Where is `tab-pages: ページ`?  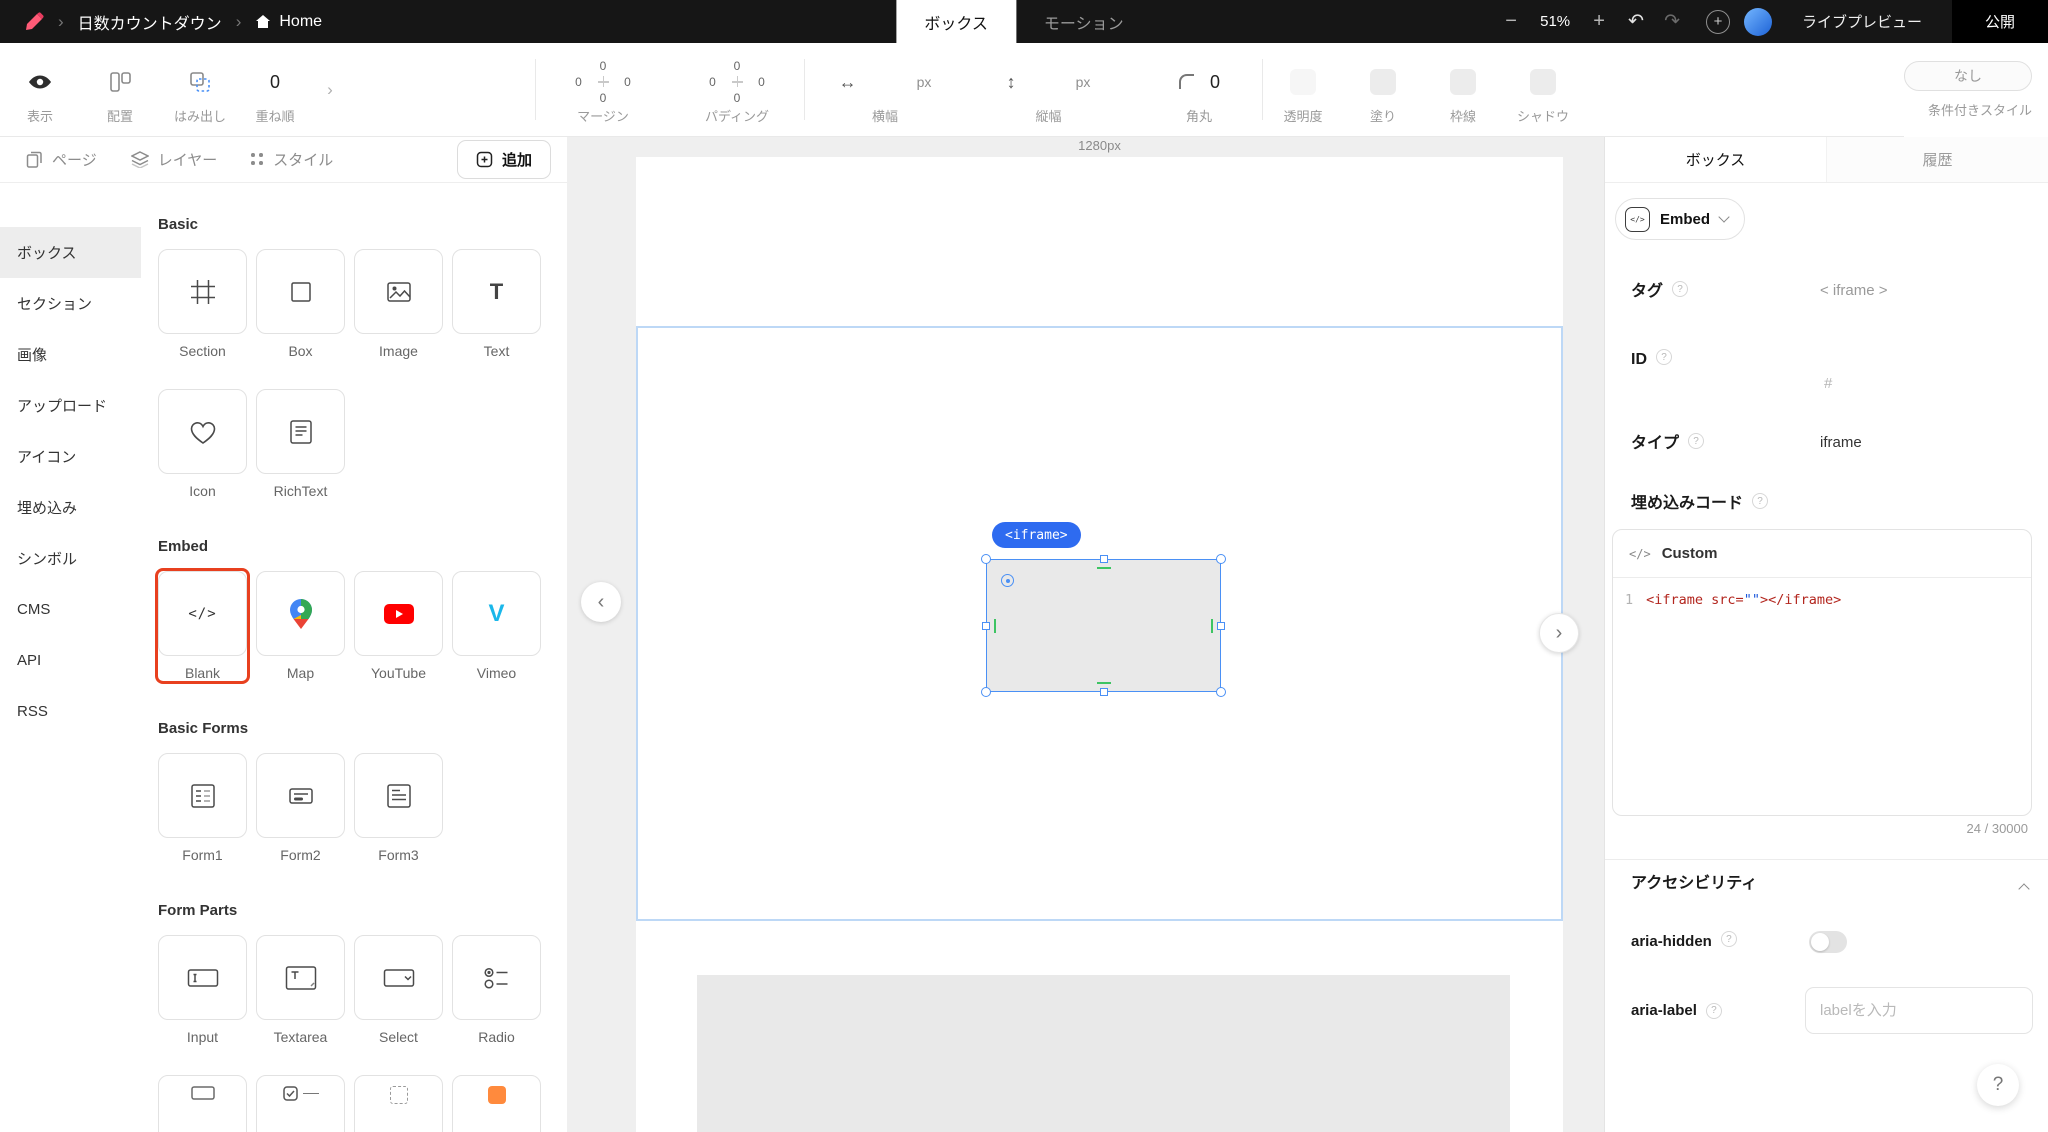 tab-pages: ページ is located at coordinates (61, 159).